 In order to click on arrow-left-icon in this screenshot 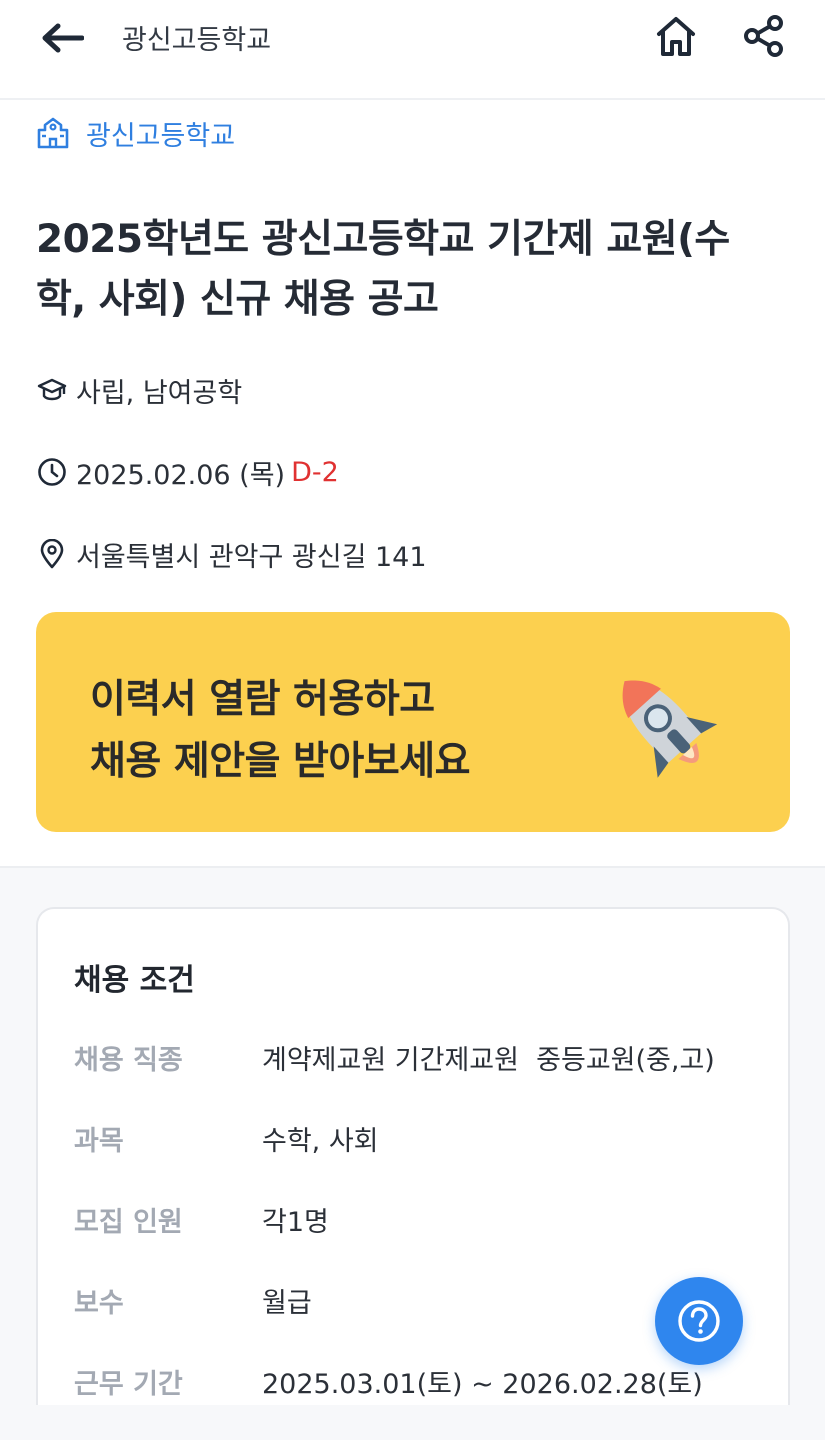, I will do `click(63, 38)`.